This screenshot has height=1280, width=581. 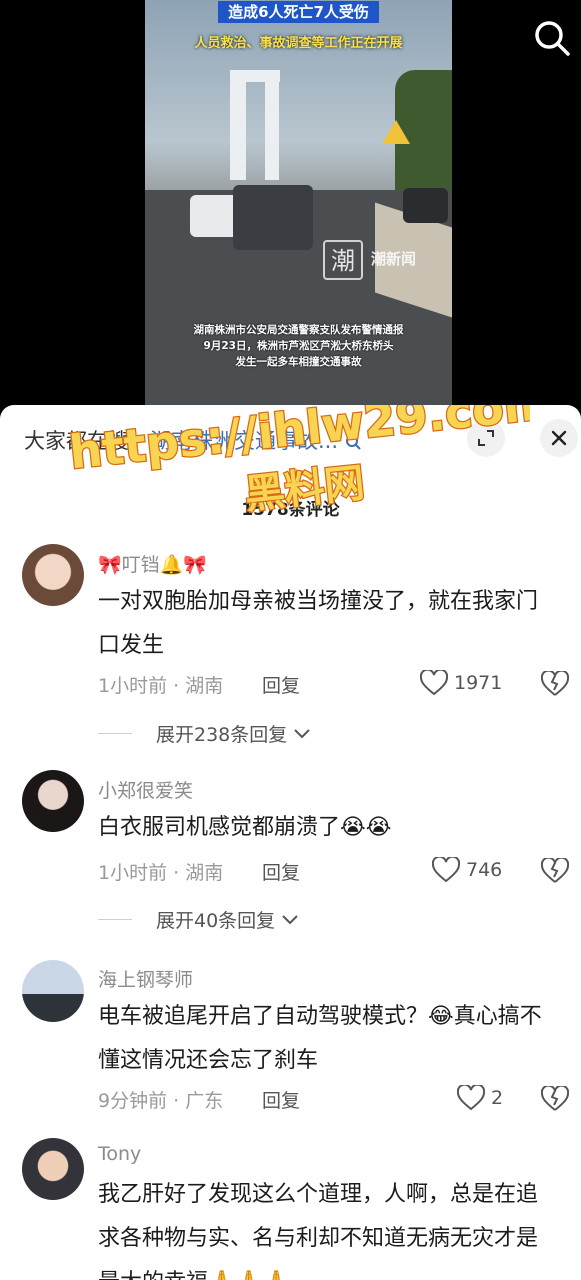 What do you see at coordinates (273, 217) in the screenshot?
I see `grey-suv` at bounding box center [273, 217].